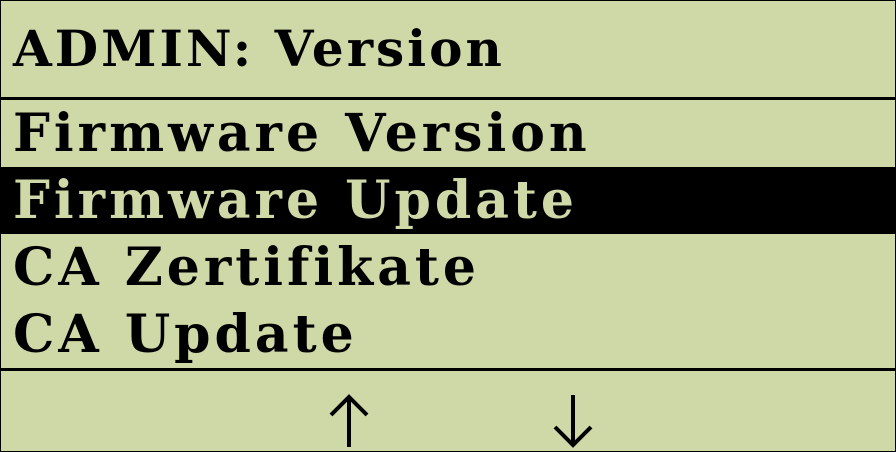 This screenshot has height=452, width=896. What do you see at coordinates (246, 267) in the screenshot?
I see `menu-item-label: CA Zertifikate` at bounding box center [246, 267].